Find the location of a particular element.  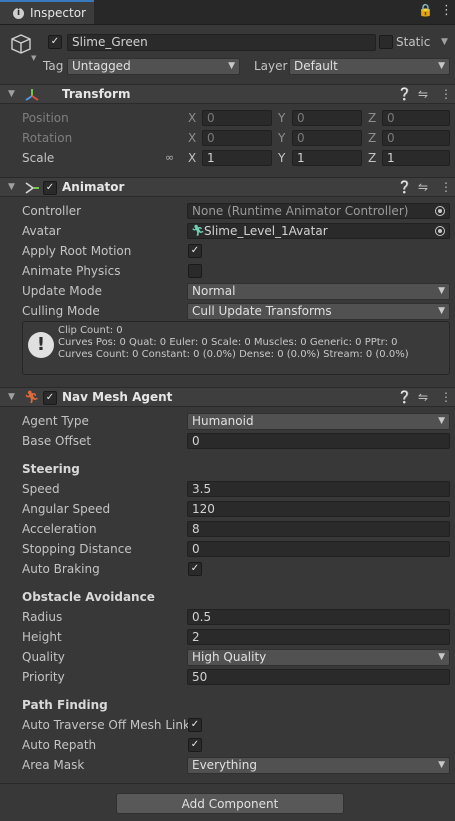

stopping-distance-label: Stopping Distance is located at coordinates (77, 549).